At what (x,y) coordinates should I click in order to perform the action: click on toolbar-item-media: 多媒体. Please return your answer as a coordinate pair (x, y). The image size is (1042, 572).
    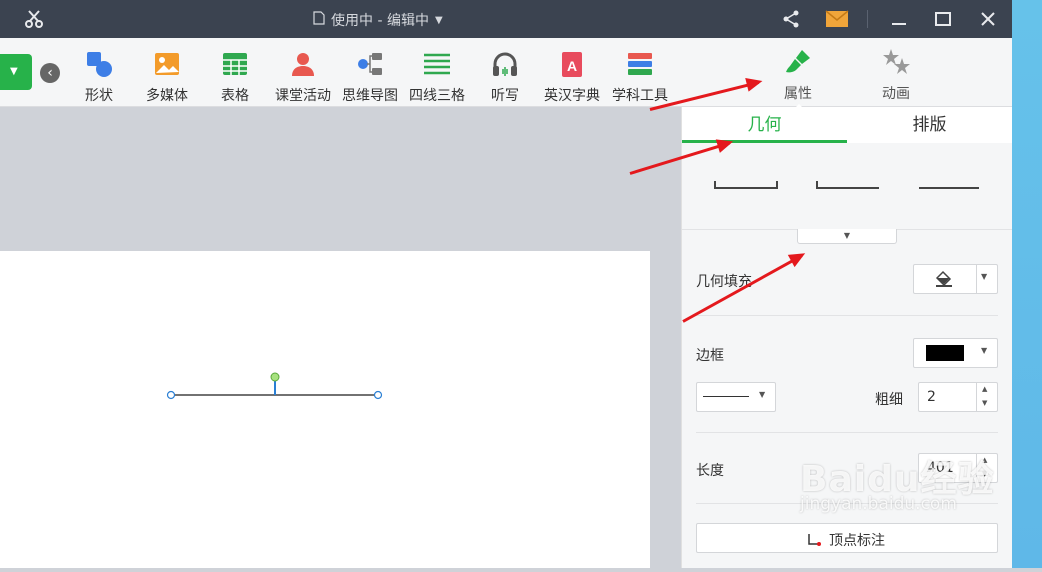
    Looking at the image, I should click on (167, 78).